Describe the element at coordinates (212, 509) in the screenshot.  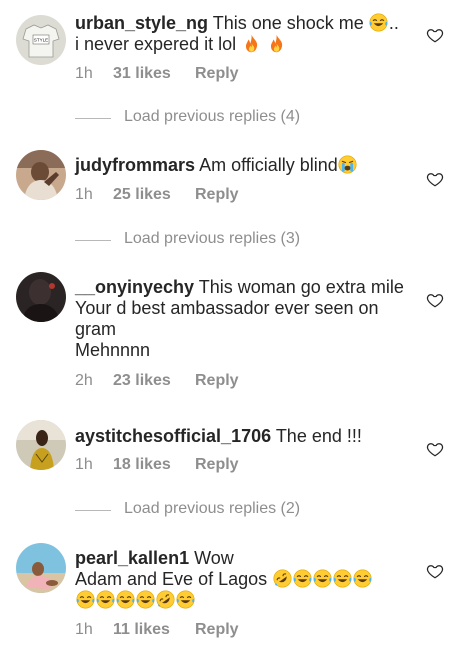
I see `load-replies-label: Load previous replies (2)` at that location.